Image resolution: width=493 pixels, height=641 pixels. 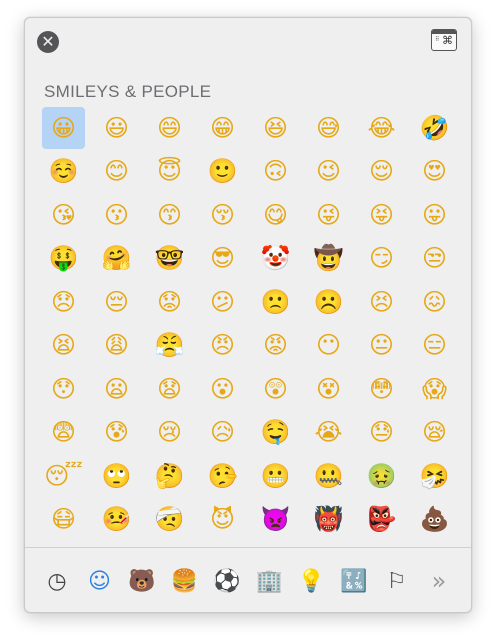 I want to click on emoji-cell: 😌, so click(x=381, y=172).